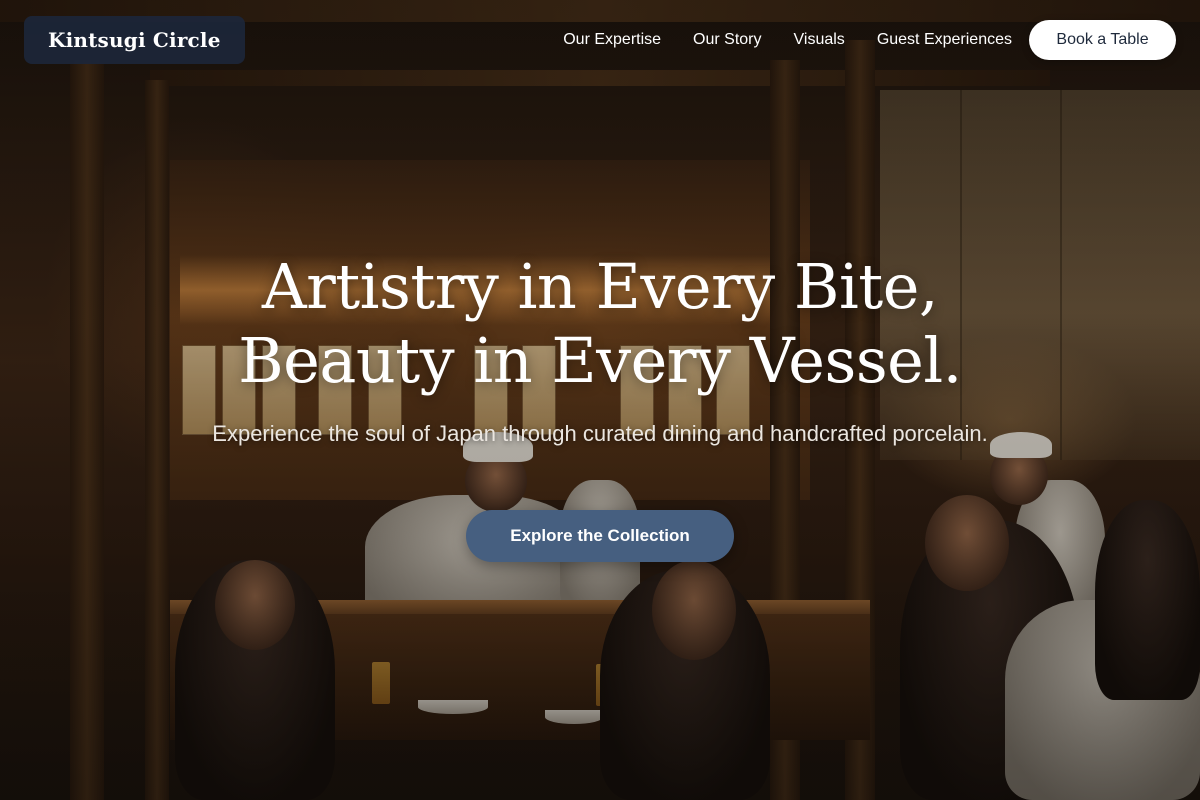  What do you see at coordinates (944, 40) in the screenshot?
I see `nav-link-guest-experiences: Guest Experiences` at bounding box center [944, 40].